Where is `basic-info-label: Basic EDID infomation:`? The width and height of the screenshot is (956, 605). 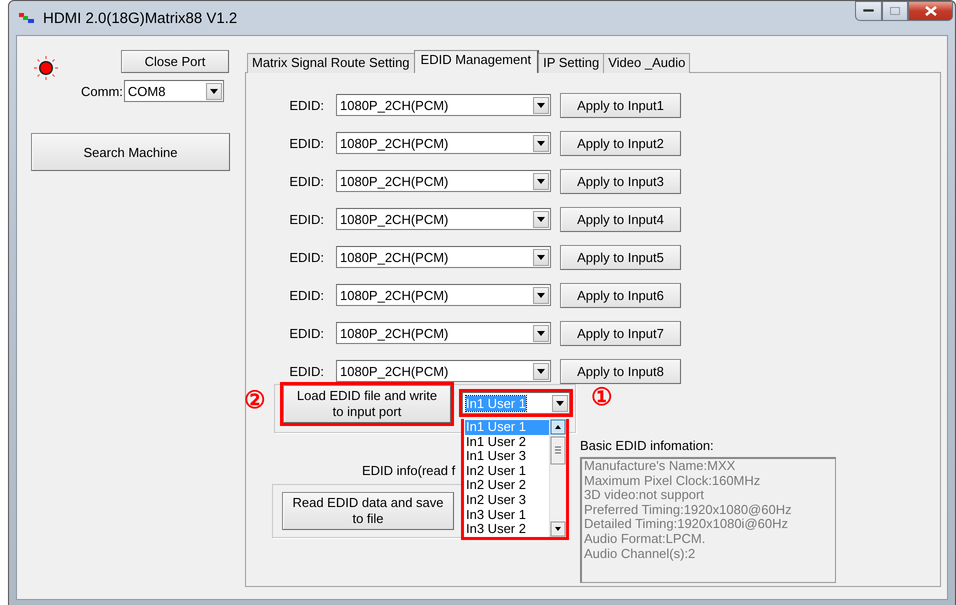
basic-info-label: Basic EDID infomation: is located at coordinates (647, 445).